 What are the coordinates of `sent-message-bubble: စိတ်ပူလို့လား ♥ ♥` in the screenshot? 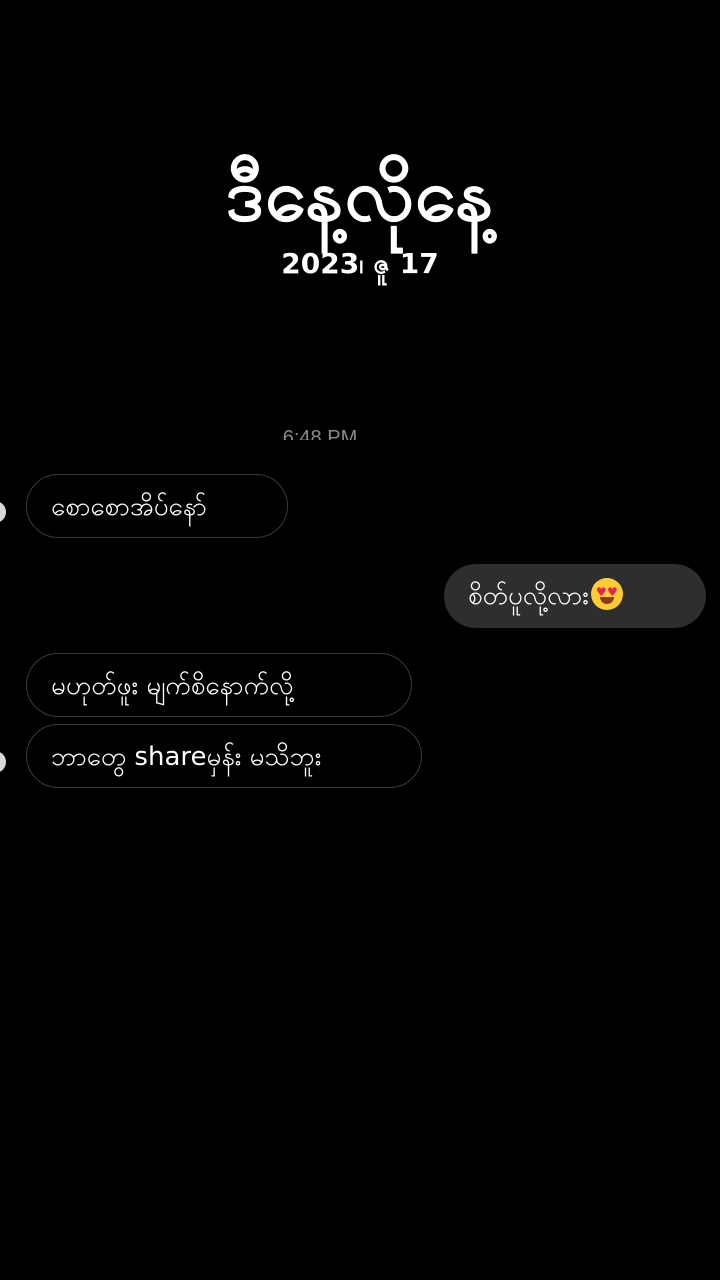 It's located at (575, 596).